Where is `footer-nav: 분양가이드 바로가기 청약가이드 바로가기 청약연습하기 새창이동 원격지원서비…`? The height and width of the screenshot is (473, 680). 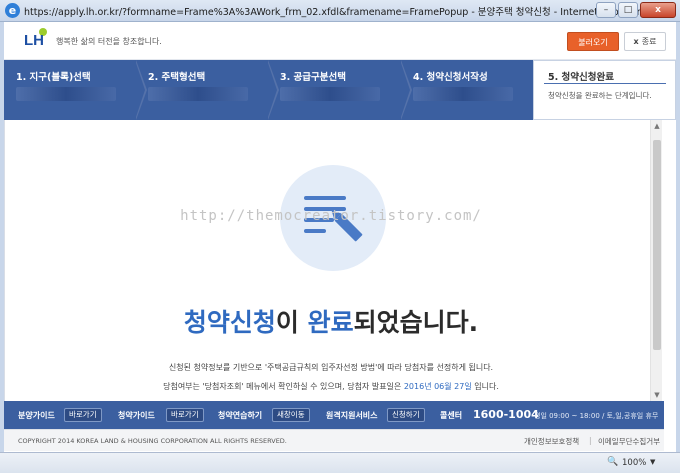
footer-nav: 분양가이드 바로가기 청약가이드 바로가기 청약연습하기 새창이동 원격지원서비… is located at coordinates (334, 415).